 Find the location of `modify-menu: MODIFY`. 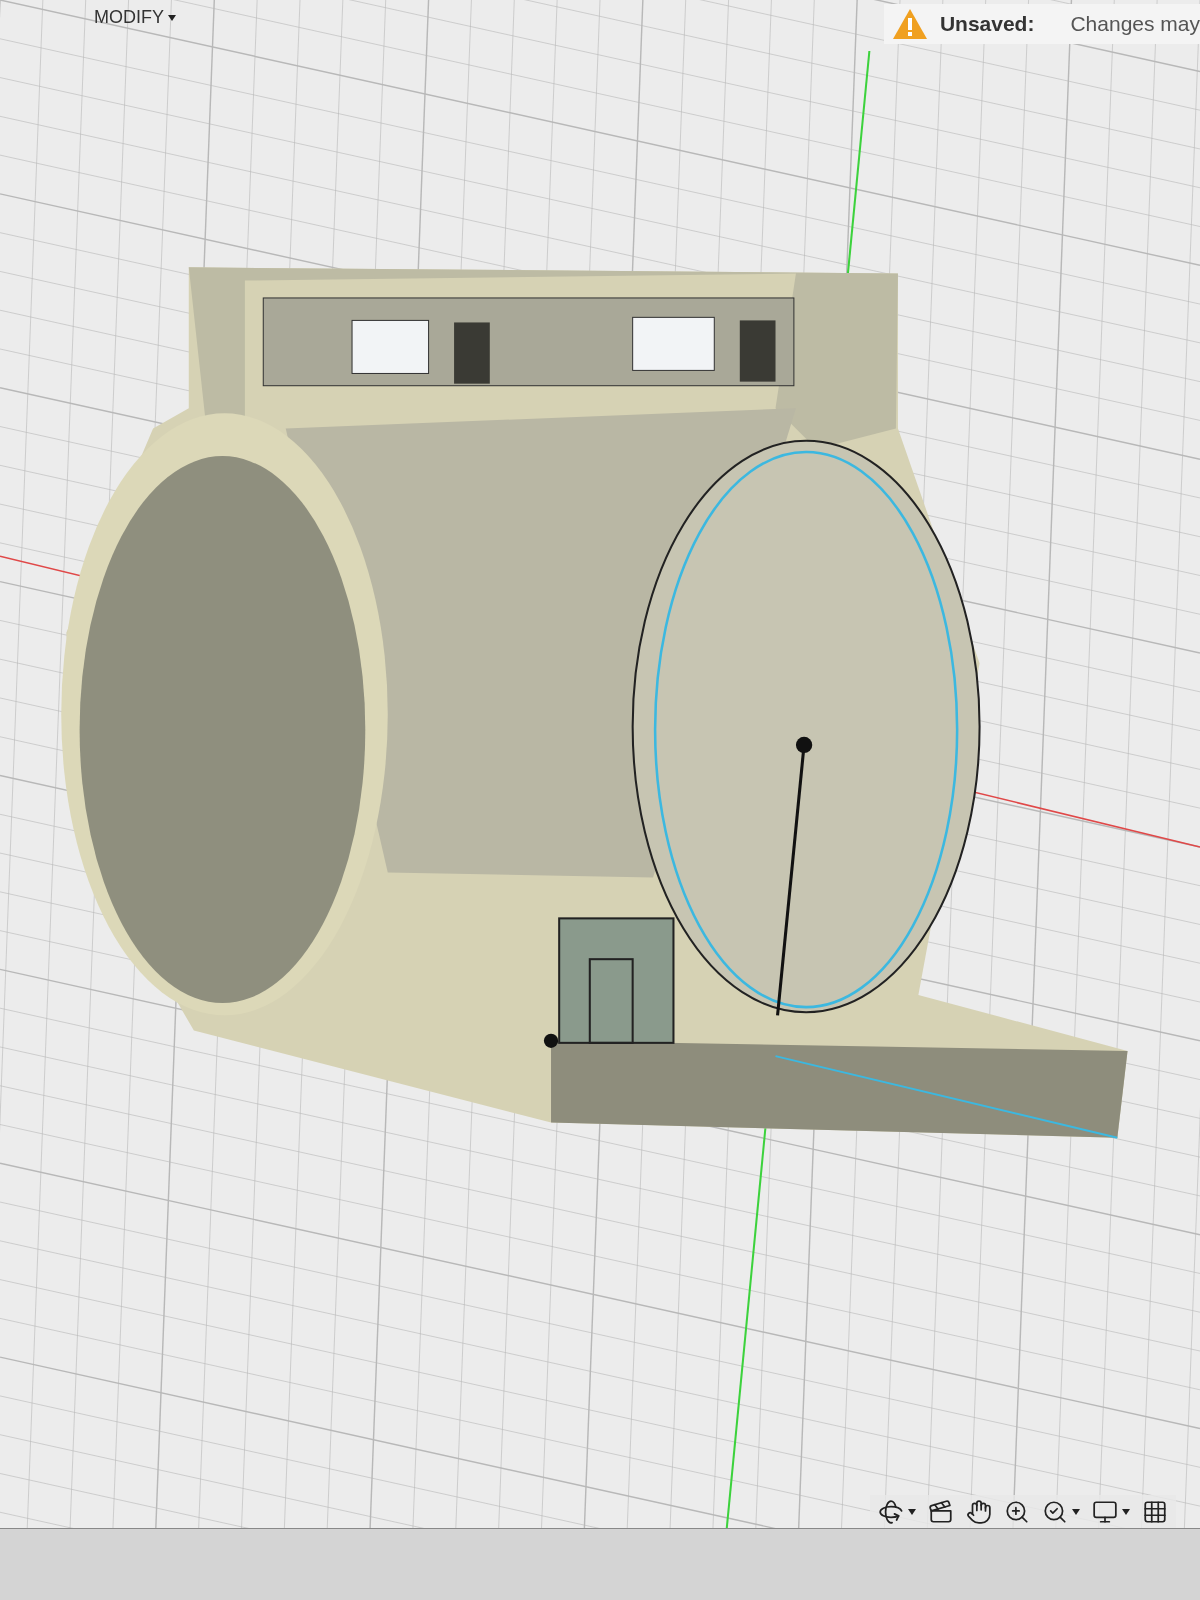

modify-menu: MODIFY is located at coordinates (135, 17).